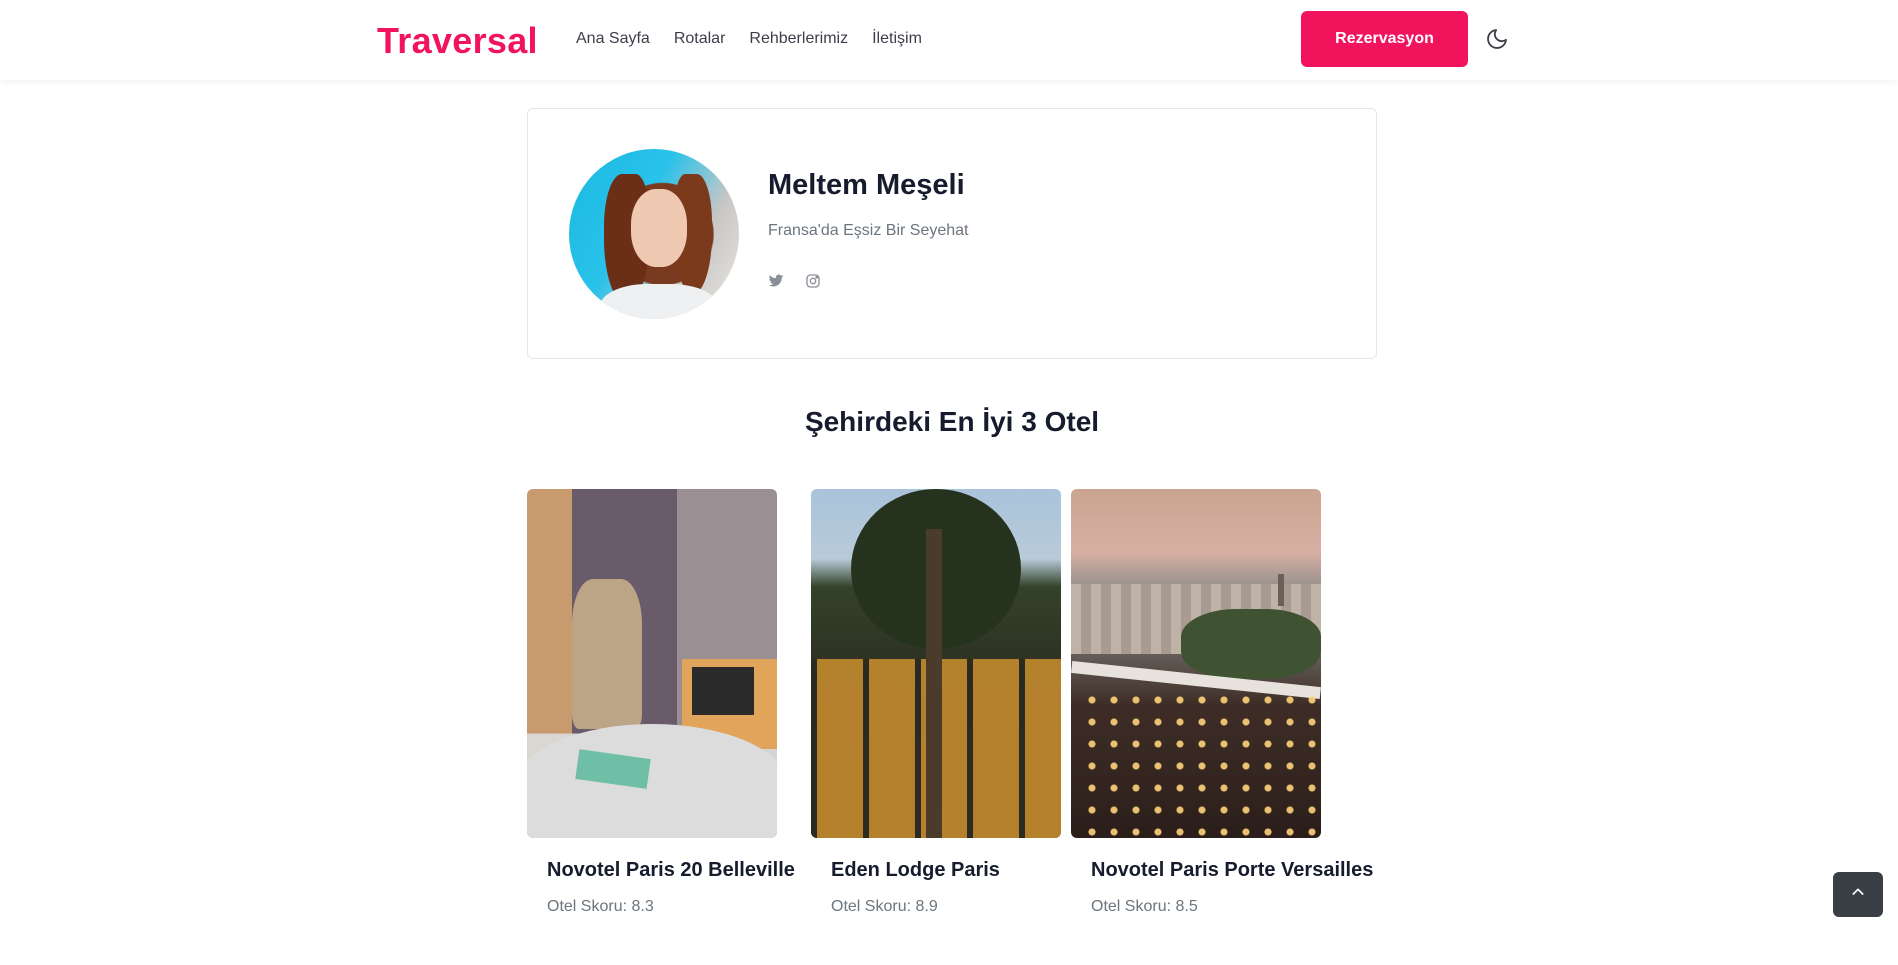  What do you see at coordinates (868, 230) in the screenshot?
I see `profile-subtitle: Fransa'da Eşsiz Bir Seyehat` at bounding box center [868, 230].